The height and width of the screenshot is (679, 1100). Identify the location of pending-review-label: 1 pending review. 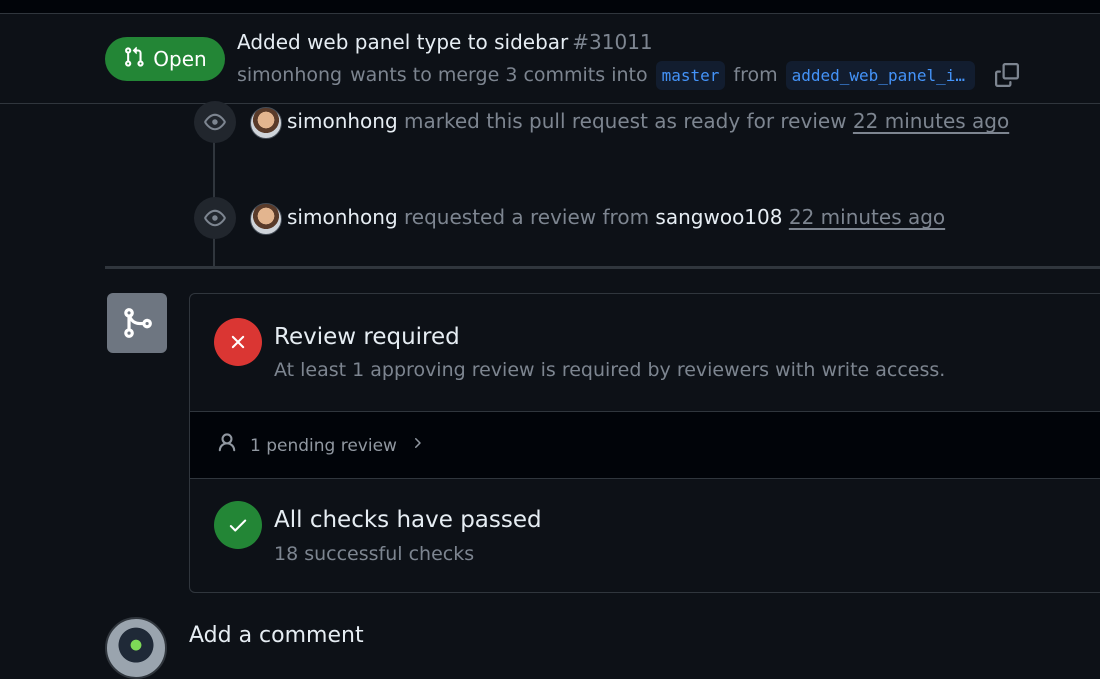
(323, 445).